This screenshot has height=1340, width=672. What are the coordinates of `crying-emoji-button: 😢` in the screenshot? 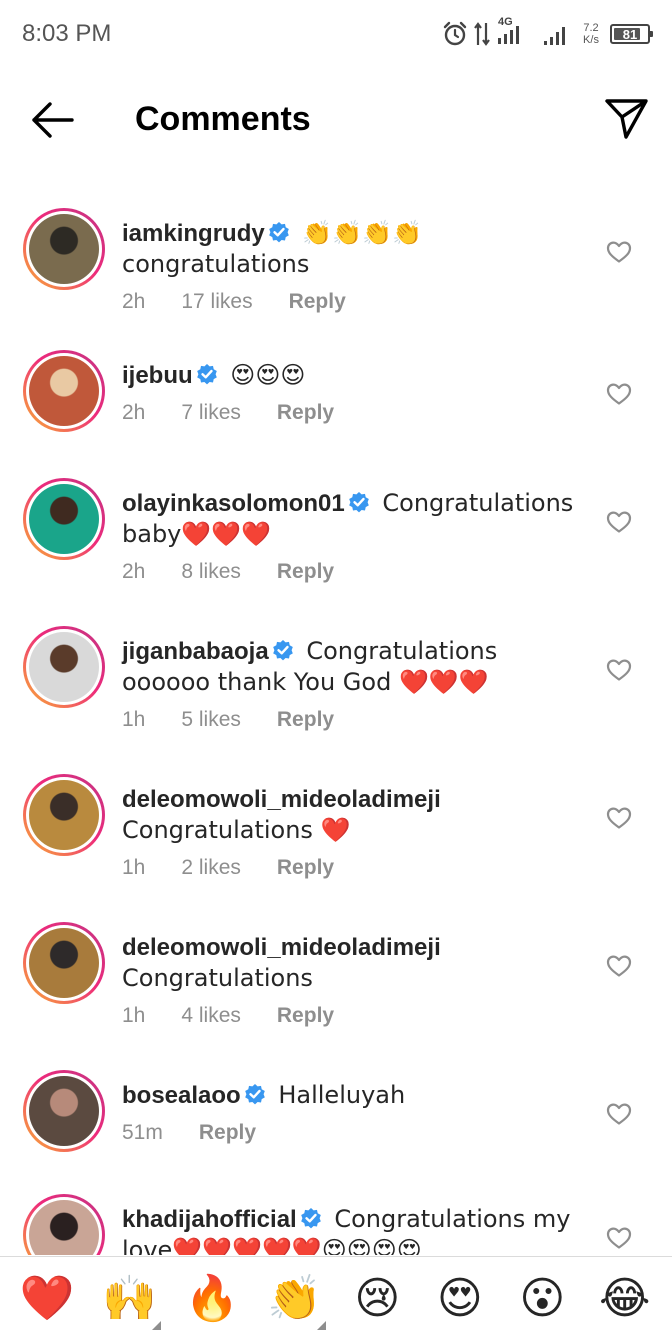 It's located at (377, 1298).